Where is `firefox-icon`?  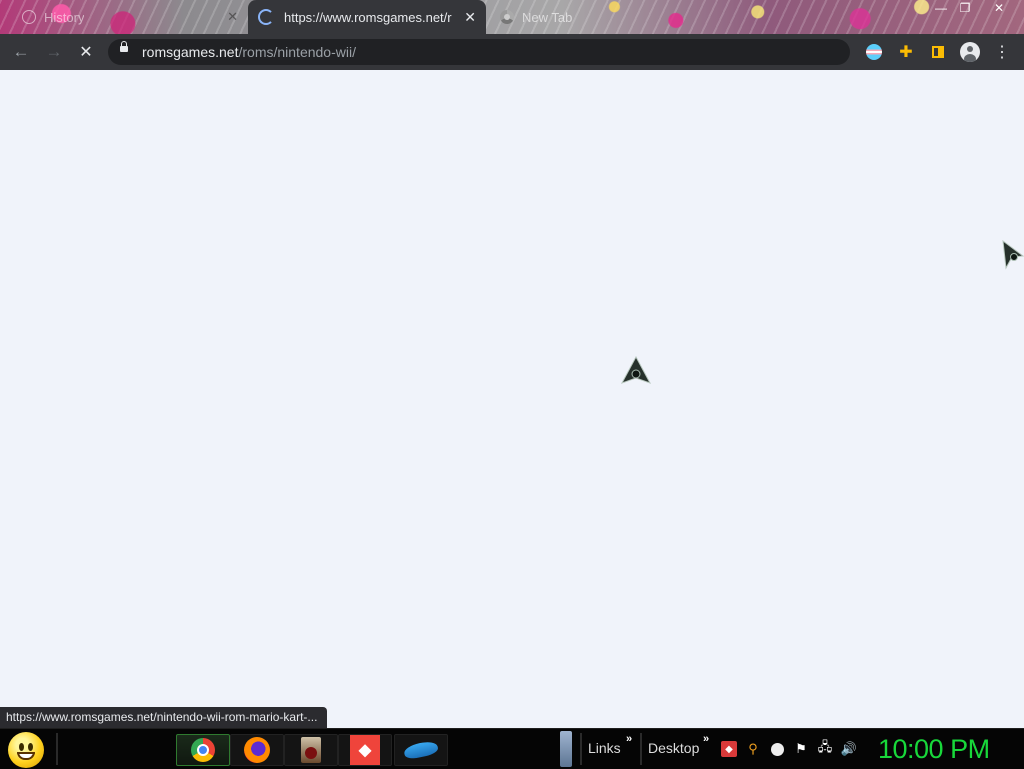 firefox-icon is located at coordinates (257, 750).